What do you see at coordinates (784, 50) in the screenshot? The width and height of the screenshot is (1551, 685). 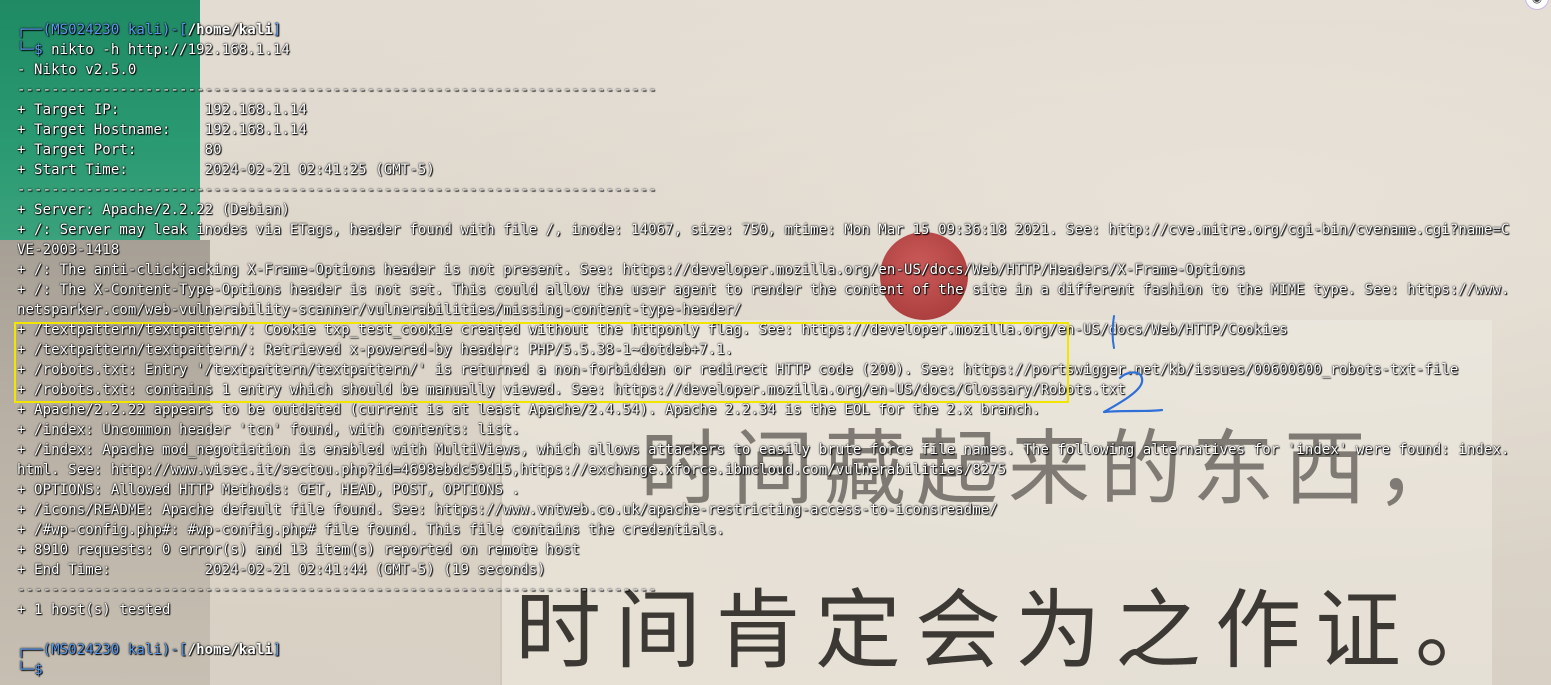 I see `command-line: └─$ nikto -h http://192.168.1.14` at bounding box center [784, 50].